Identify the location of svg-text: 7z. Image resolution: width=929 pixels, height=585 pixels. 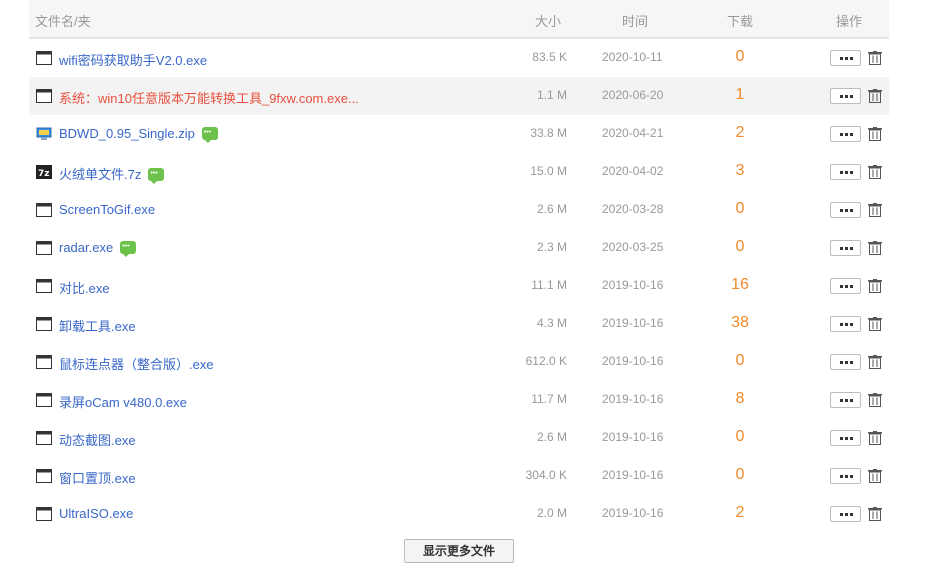
(44, 174).